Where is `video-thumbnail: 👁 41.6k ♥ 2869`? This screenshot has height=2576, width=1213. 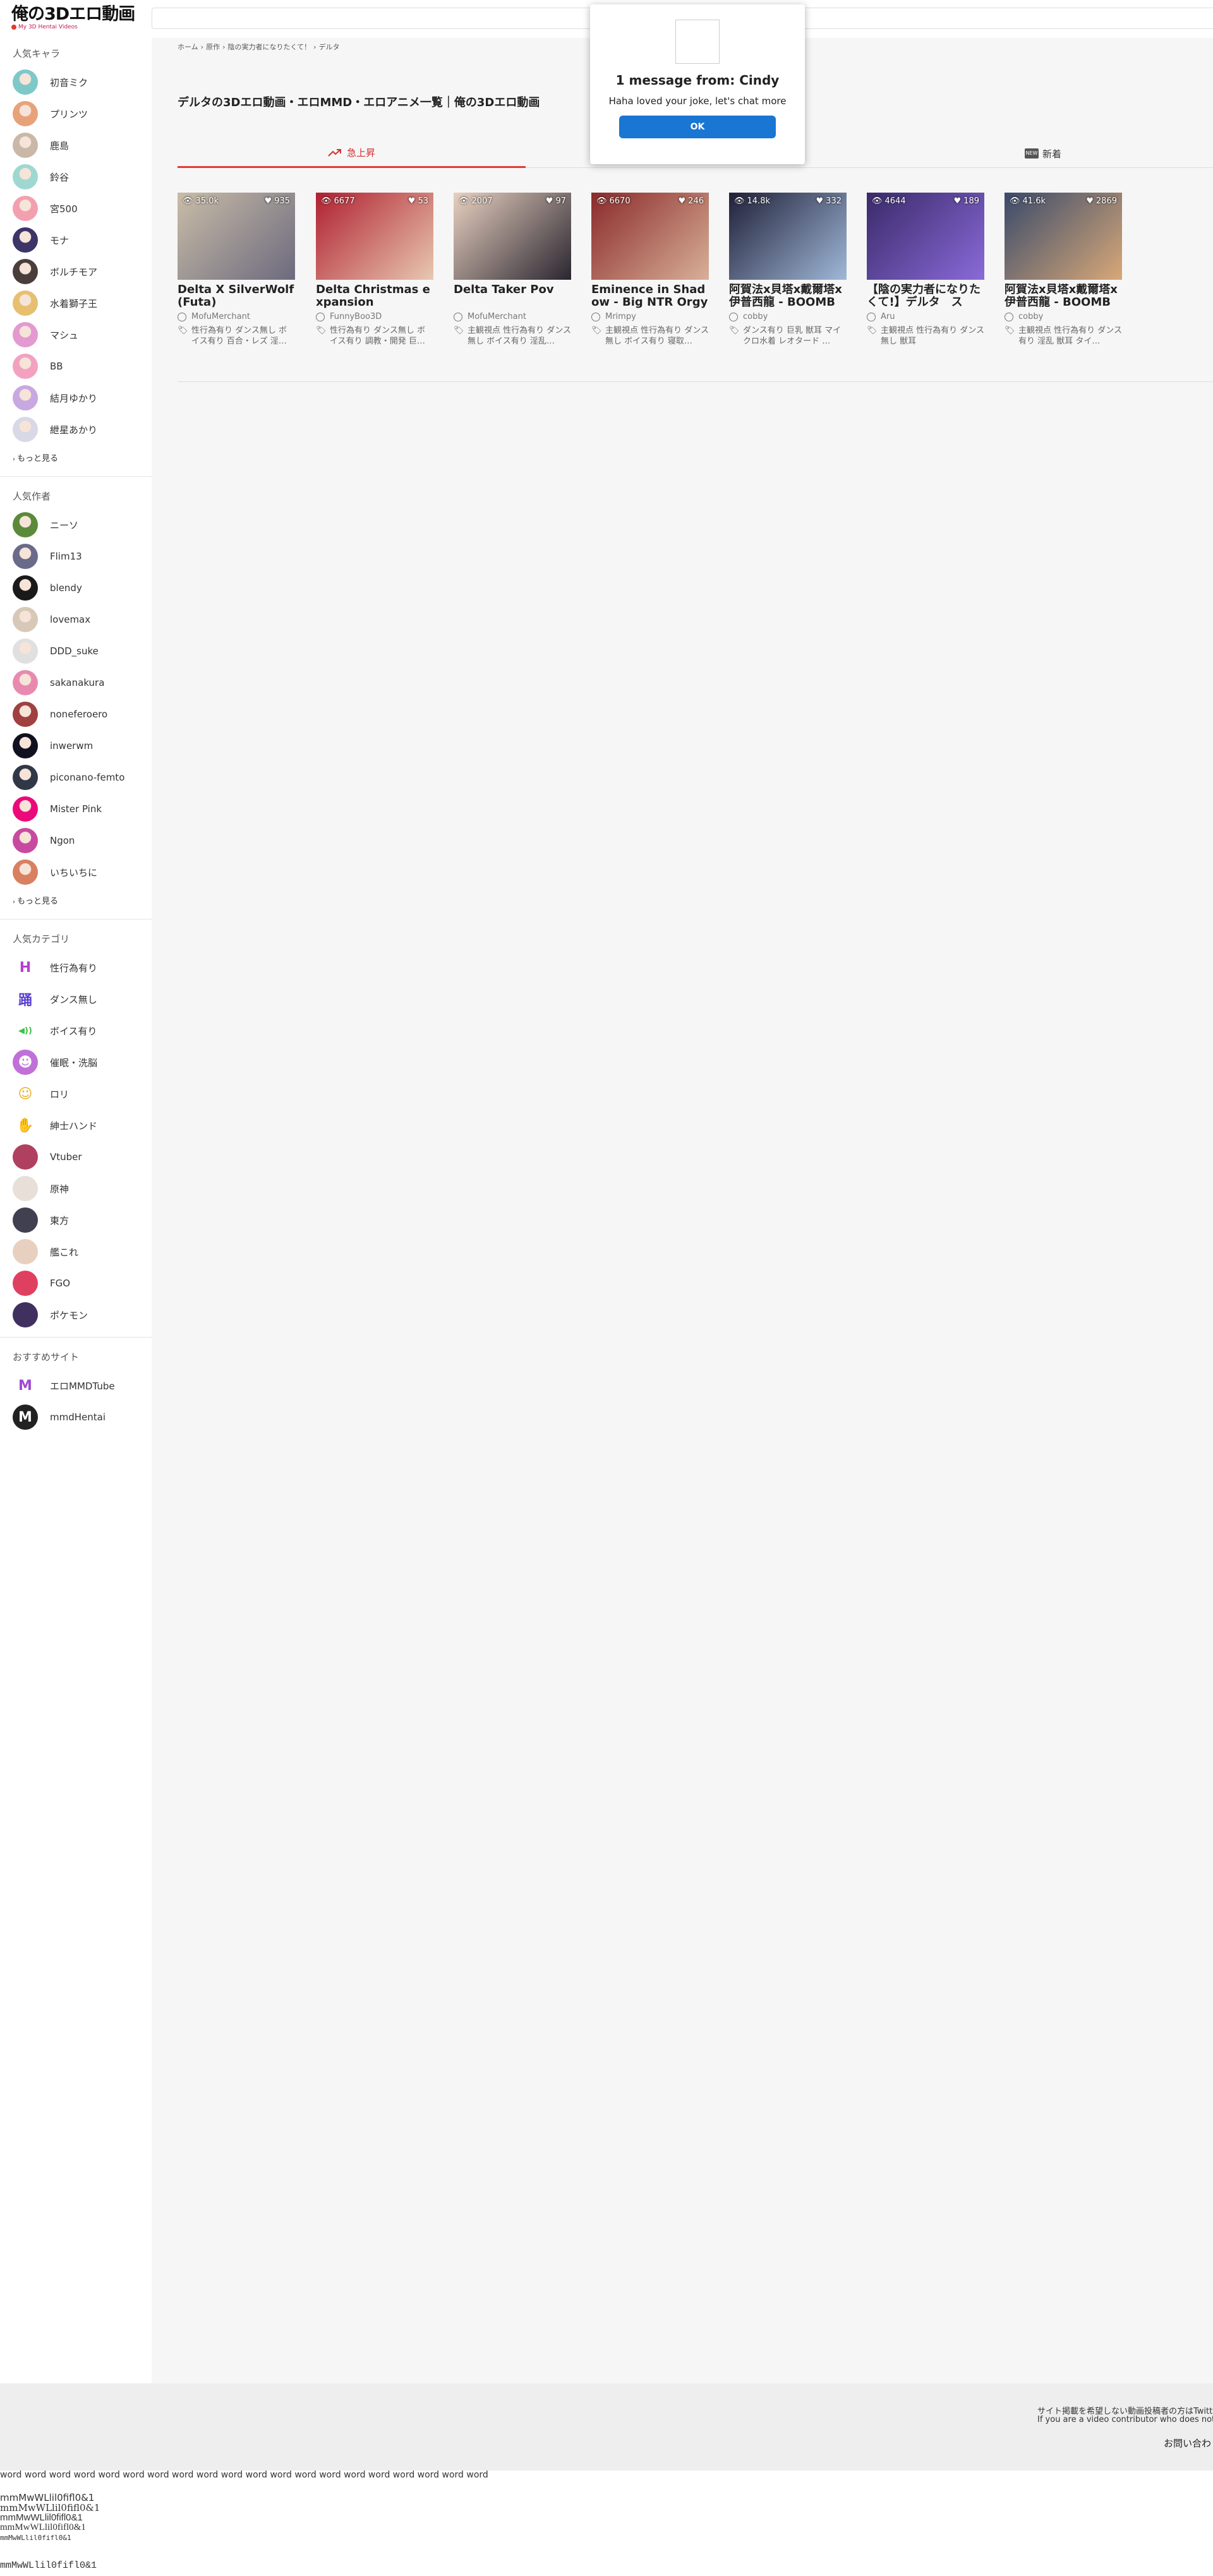 video-thumbnail: 👁 41.6k ♥ 2869 is located at coordinates (1063, 236).